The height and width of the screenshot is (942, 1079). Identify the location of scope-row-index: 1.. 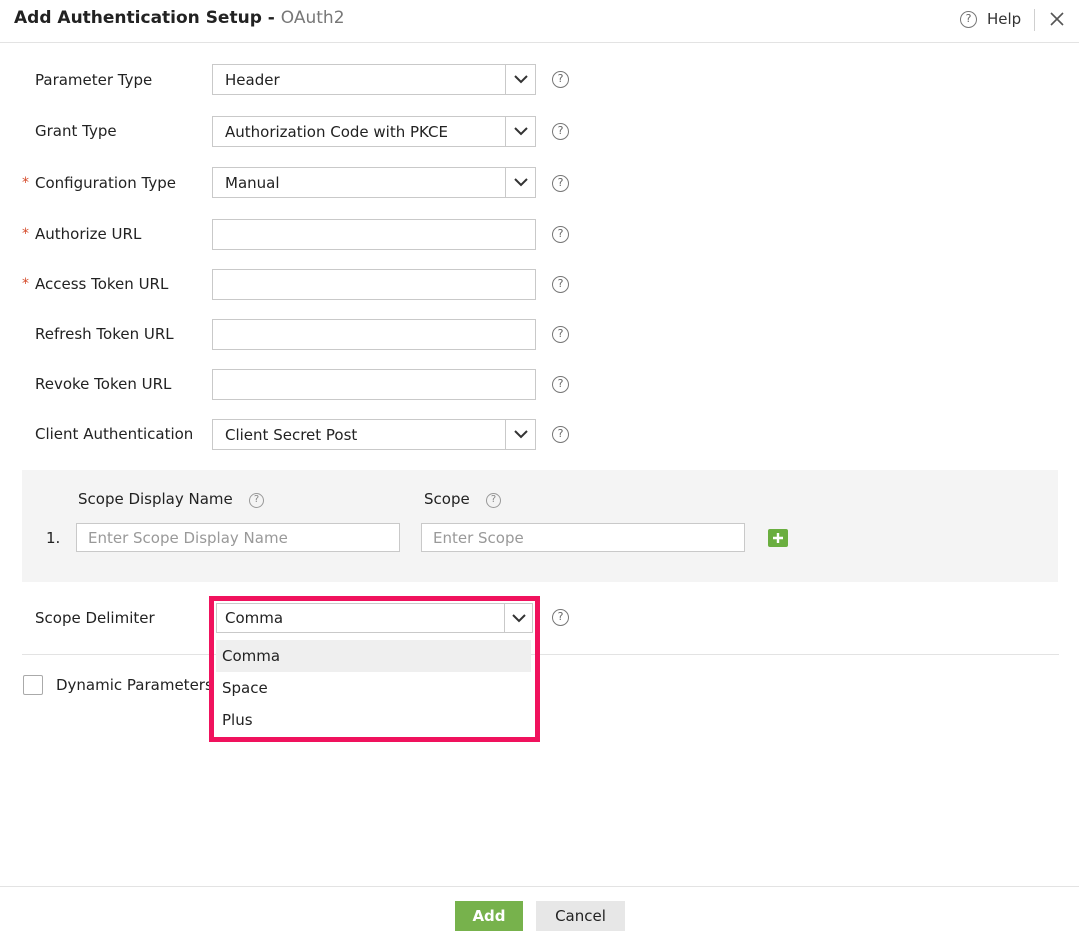
(53, 538).